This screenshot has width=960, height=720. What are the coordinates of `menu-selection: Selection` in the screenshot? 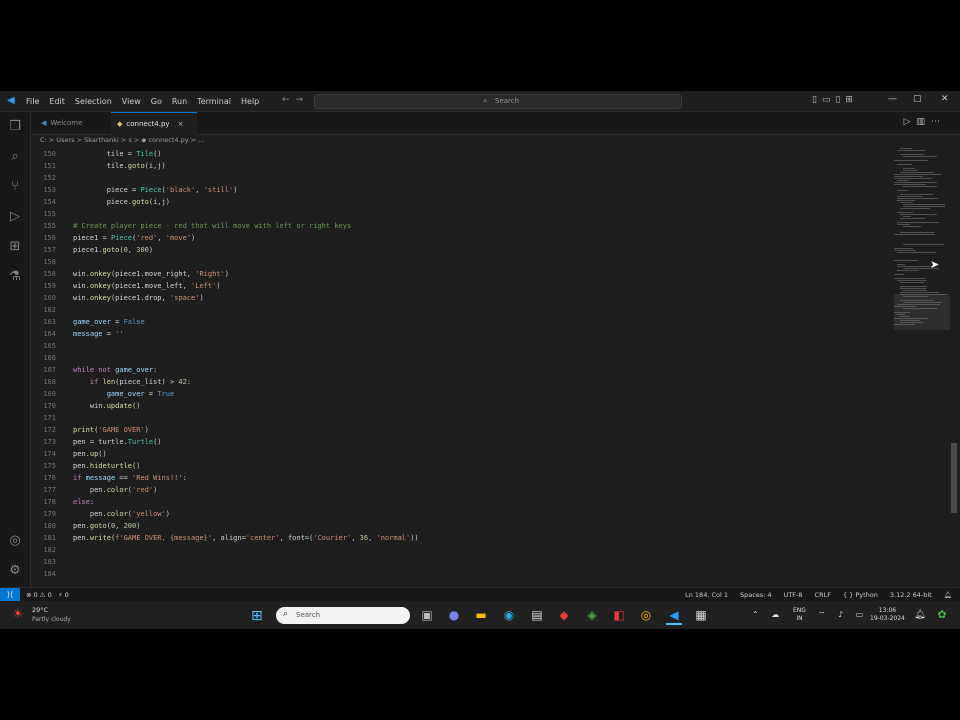 It's located at (93, 101).